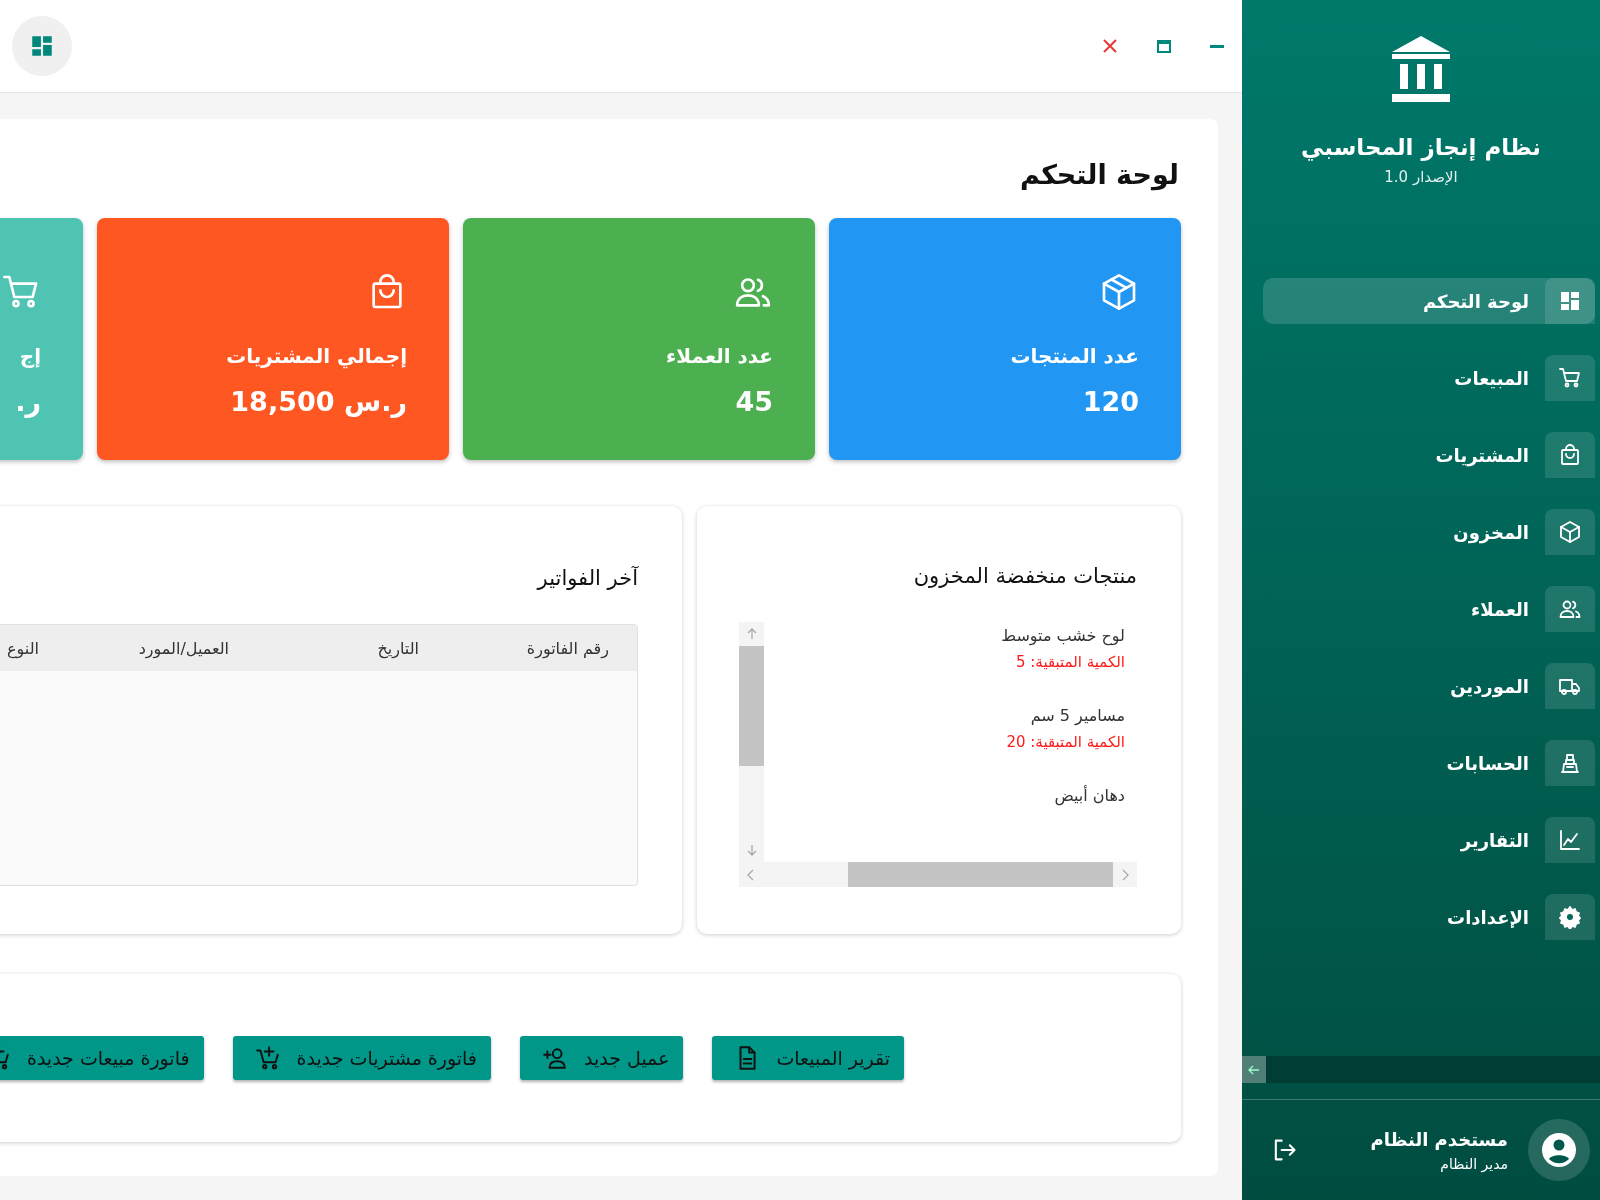 This screenshot has width=1600, height=1200. What do you see at coordinates (1074, 356) in the screenshot?
I see `stat-title: عدد المنتجات` at bounding box center [1074, 356].